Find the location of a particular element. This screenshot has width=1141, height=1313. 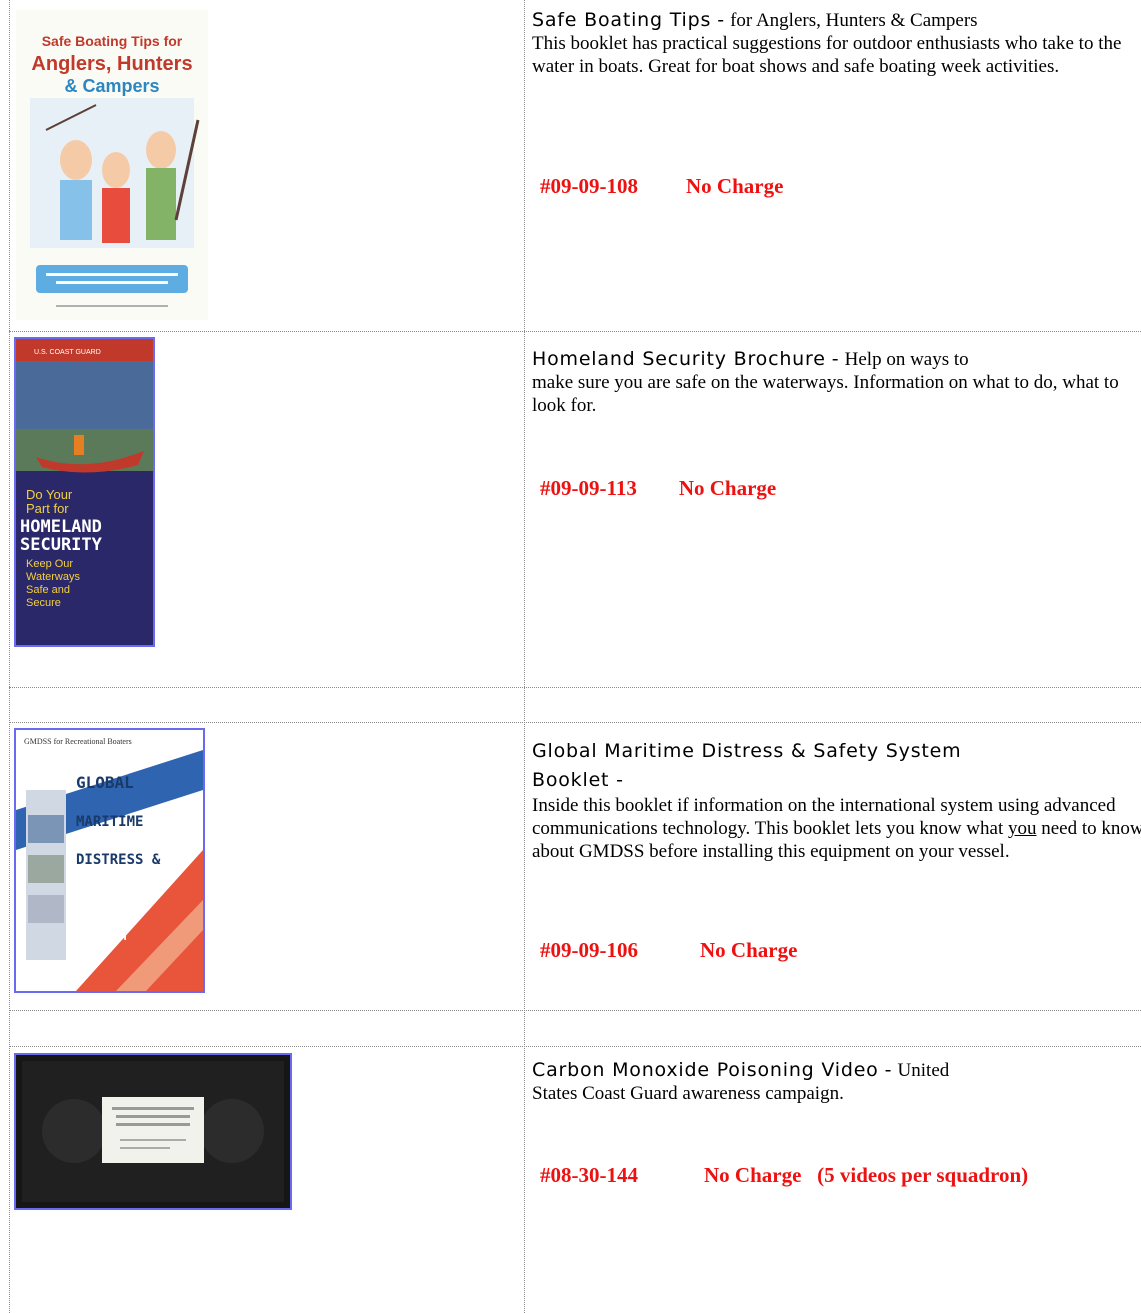

cover-header: U.S. COAST GUARD is located at coordinates (67, 352).